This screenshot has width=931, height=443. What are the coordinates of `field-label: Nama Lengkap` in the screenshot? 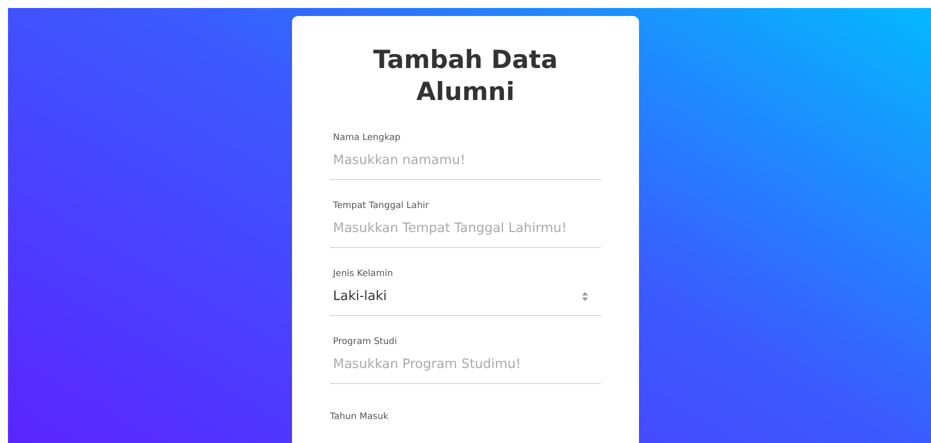 It's located at (367, 138).